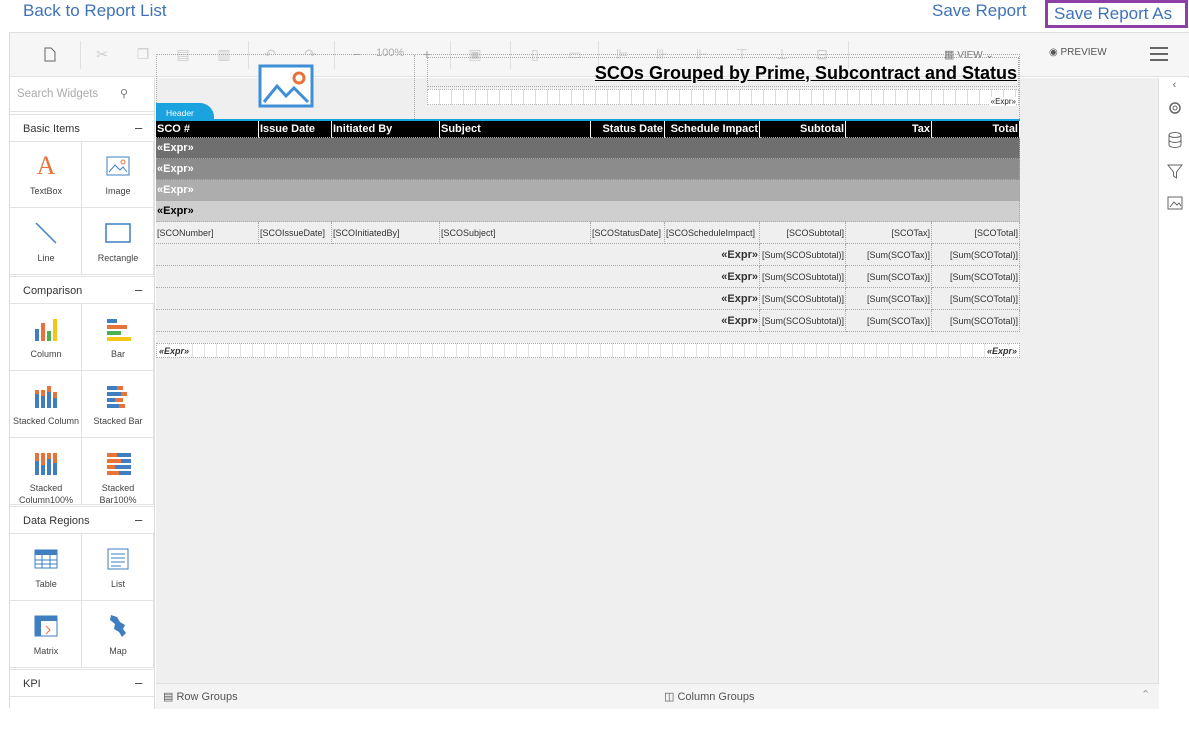 The image size is (1189, 743). Describe the element at coordinates (295, 233) in the screenshot. I see `detail-cell: [SCOIssueDate]` at that location.